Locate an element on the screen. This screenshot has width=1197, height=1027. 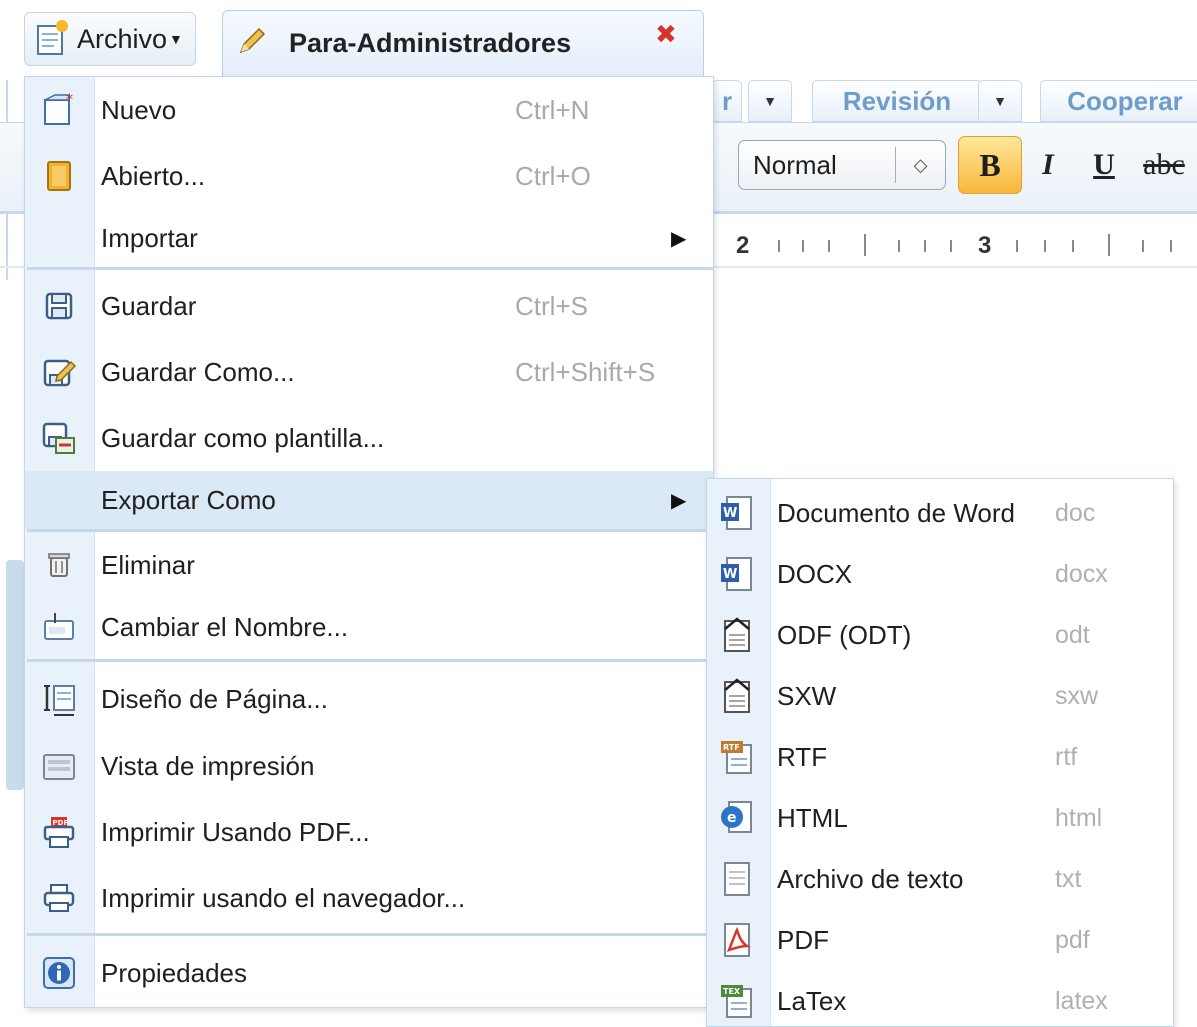
new-document-icon: * is located at coordinates (59, 110).